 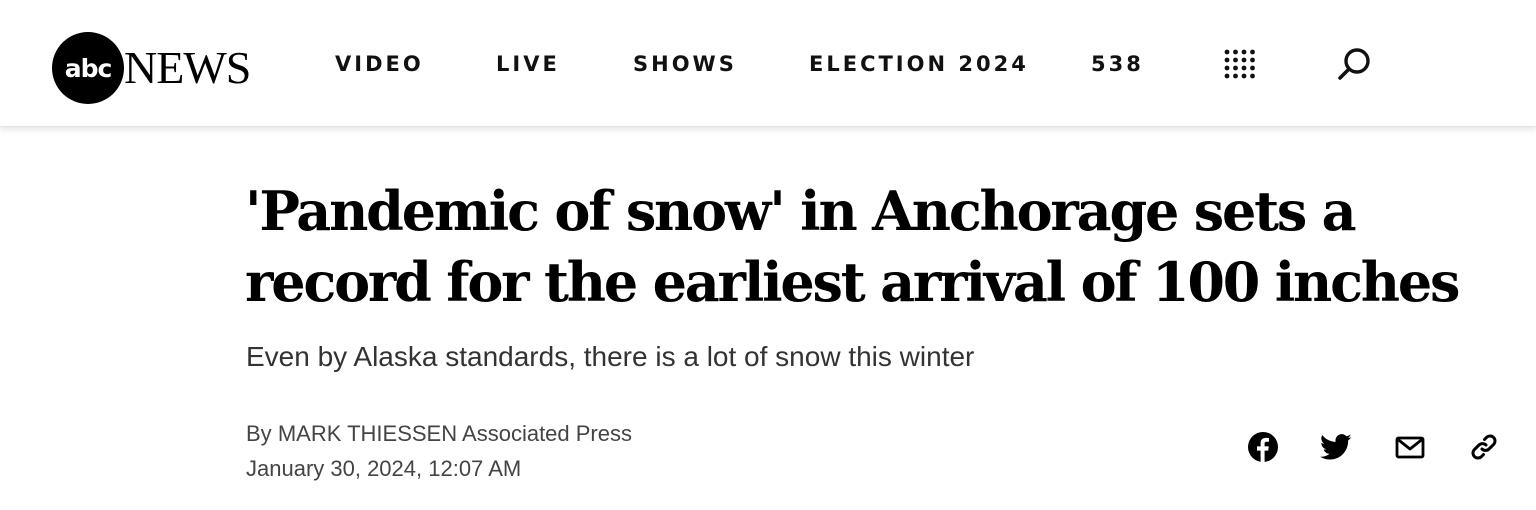 What do you see at coordinates (528, 64) in the screenshot?
I see `nav-live: LIVE` at bounding box center [528, 64].